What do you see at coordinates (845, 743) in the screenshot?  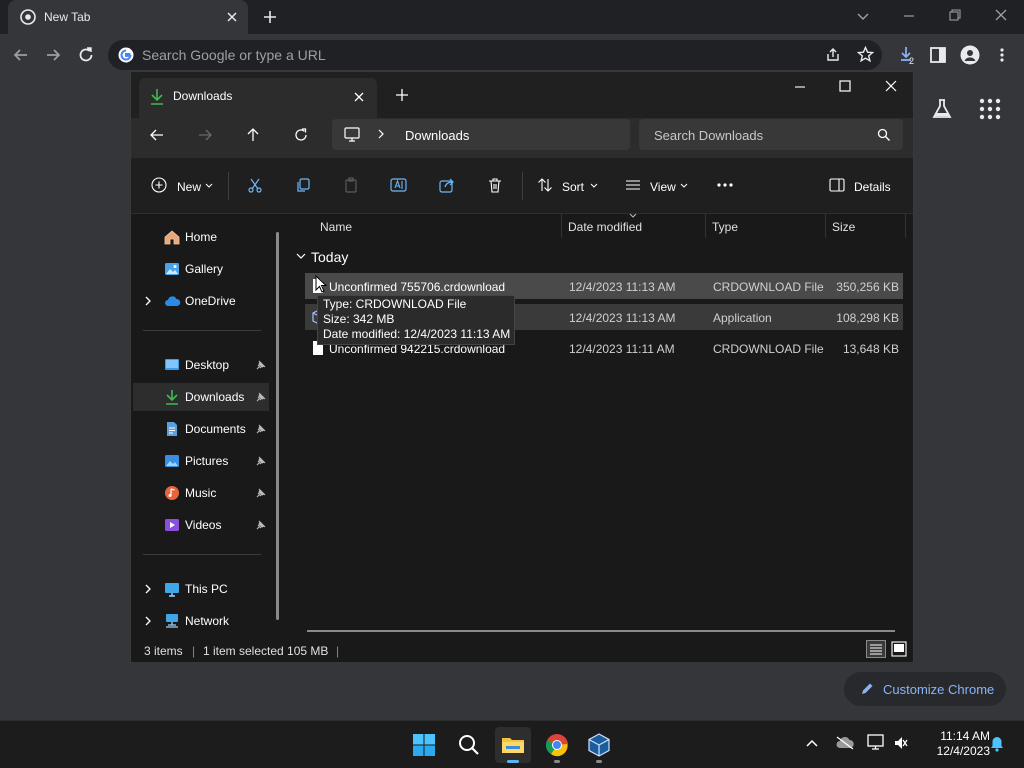 I see `onedrive-tray-icon` at bounding box center [845, 743].